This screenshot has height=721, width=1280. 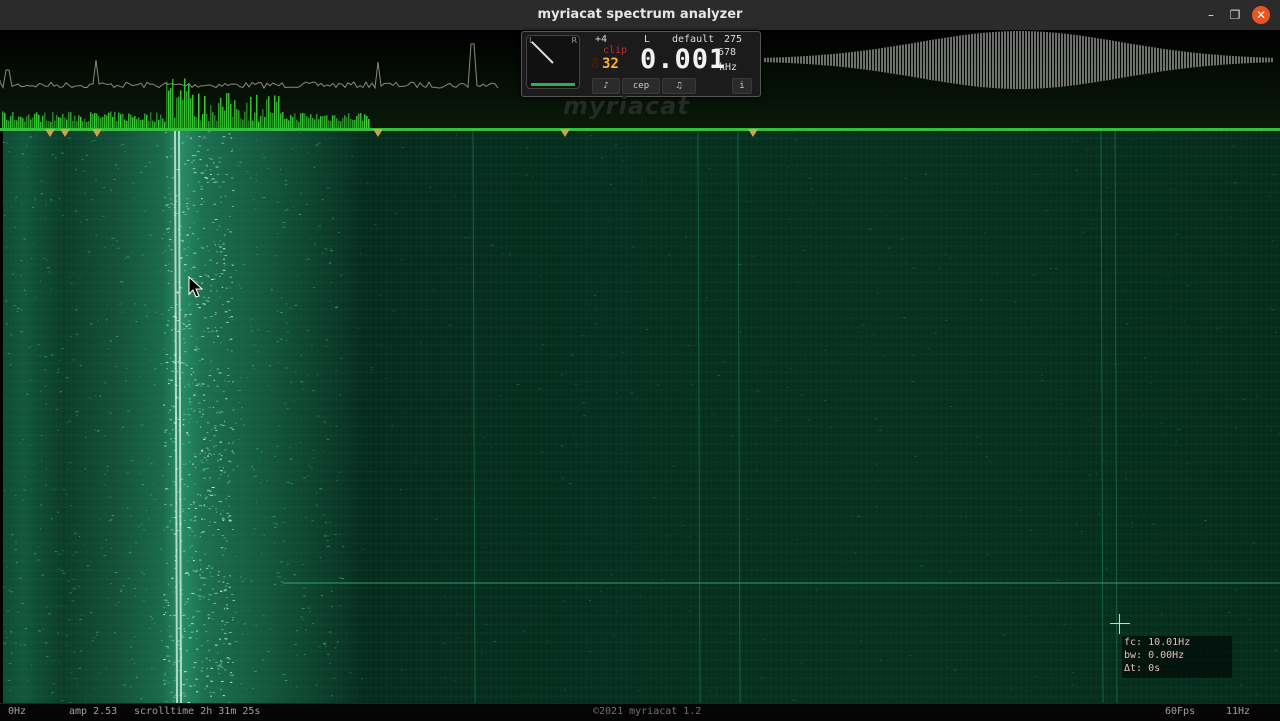 I want to click on bit-depth-ghost-digit: 8, so click(x=595, y=64).